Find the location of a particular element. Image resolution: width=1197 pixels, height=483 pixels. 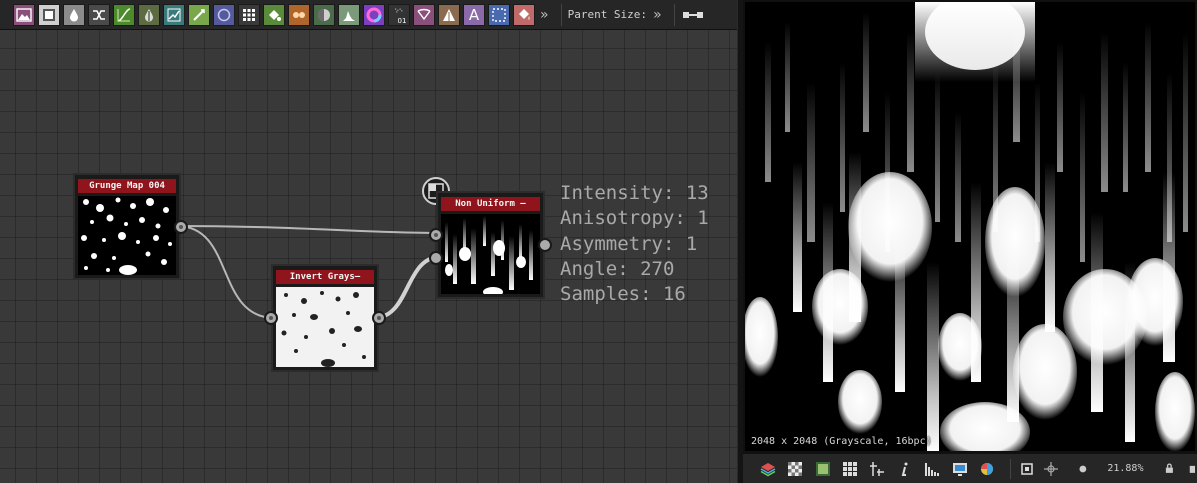

warp-icon is located at coordinates (174, 14).